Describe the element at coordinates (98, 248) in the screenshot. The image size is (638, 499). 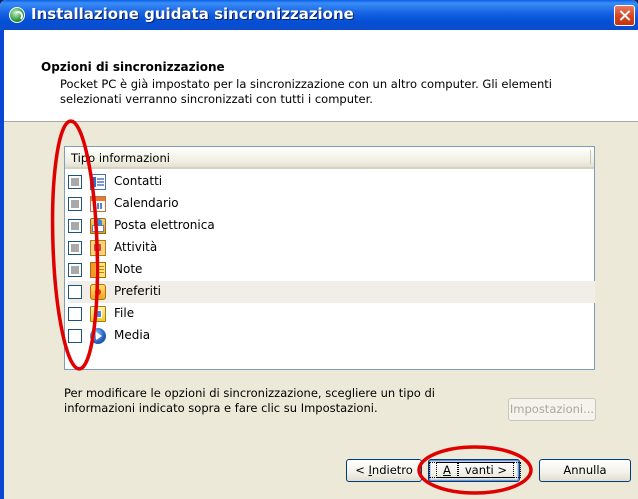
I see `tasks-icon` at that location.